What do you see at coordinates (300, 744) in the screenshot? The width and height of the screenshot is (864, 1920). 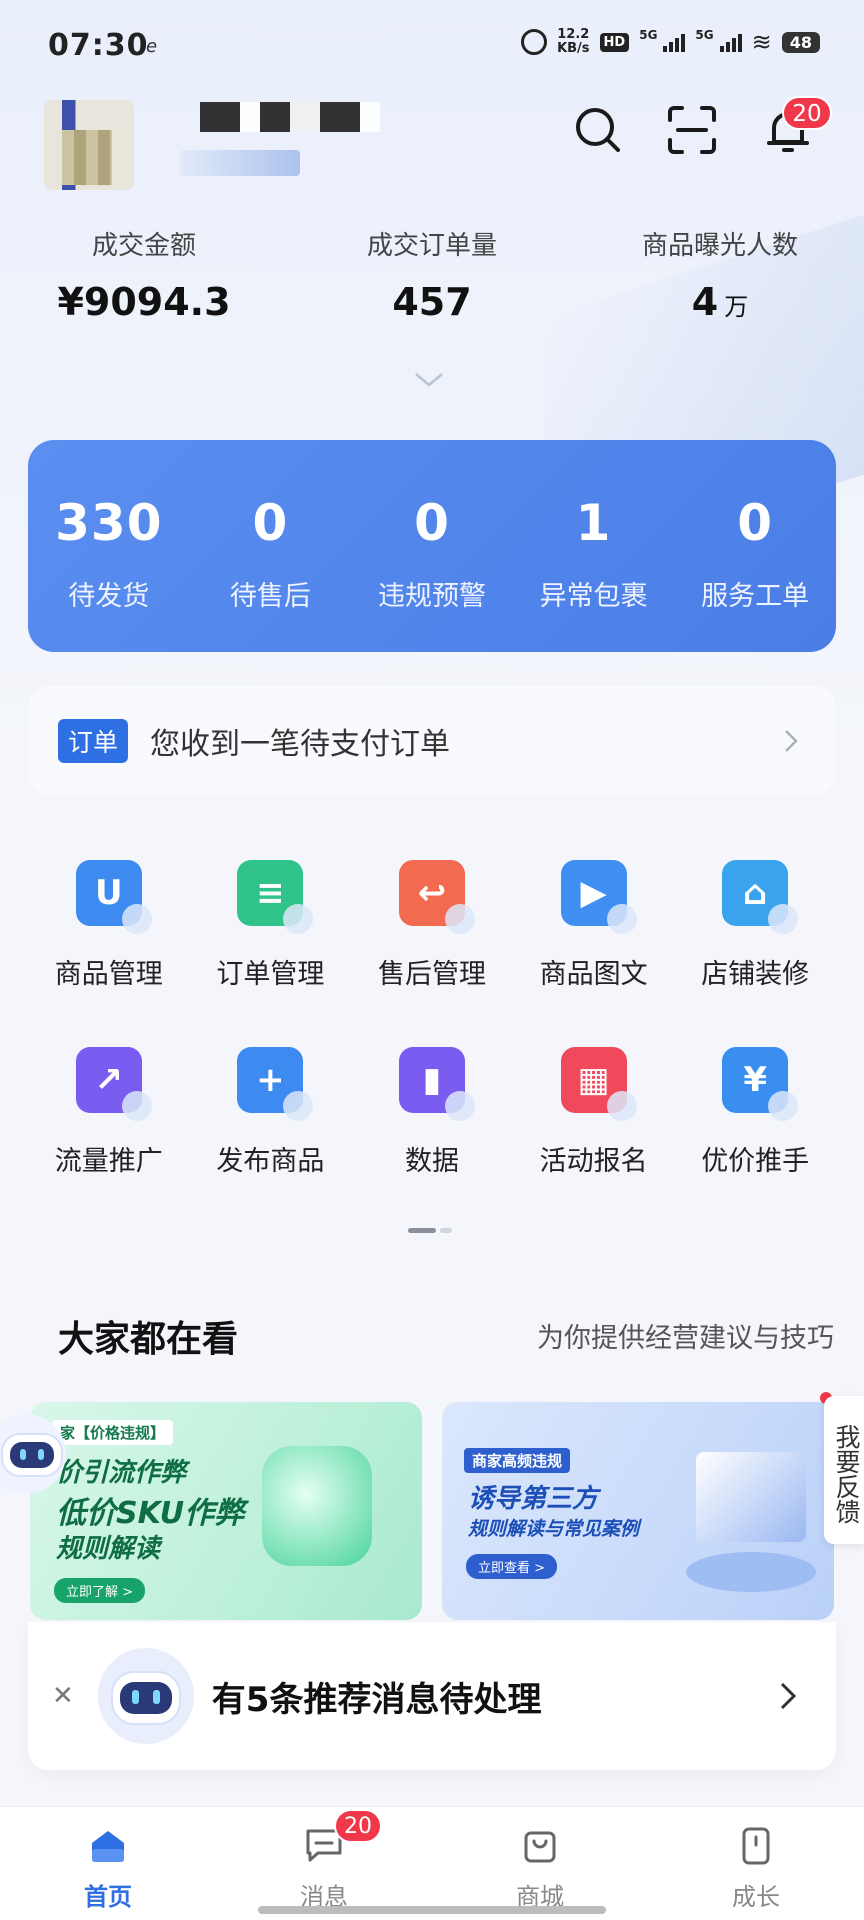 I see `notice-text: 您收到一笔待支付订单` at bounding box center [300, 744].